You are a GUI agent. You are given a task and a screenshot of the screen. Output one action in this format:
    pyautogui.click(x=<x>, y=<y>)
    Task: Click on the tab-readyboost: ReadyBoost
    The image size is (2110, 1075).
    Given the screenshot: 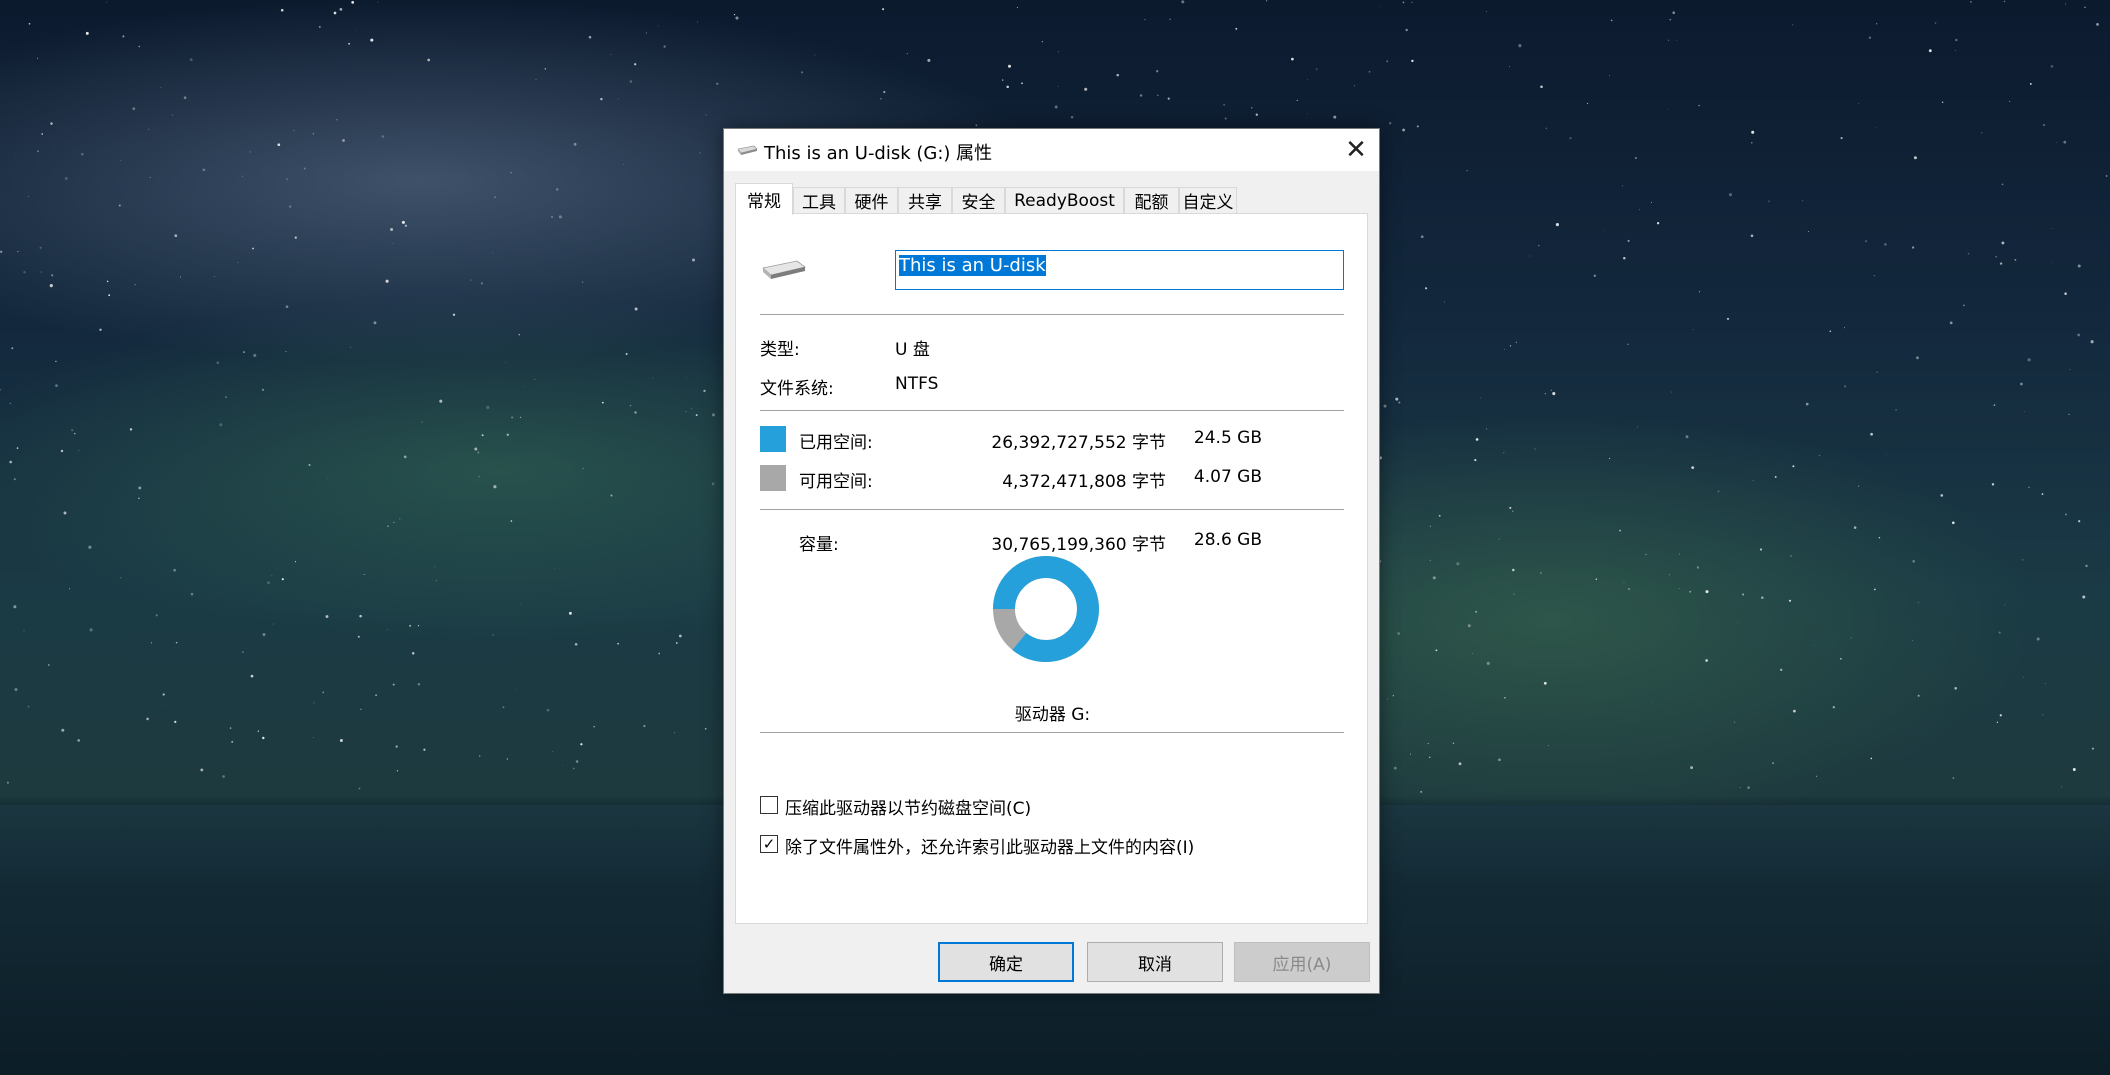 What is the action you would take?
    pyautogui.click(x=1064, y=200)
    